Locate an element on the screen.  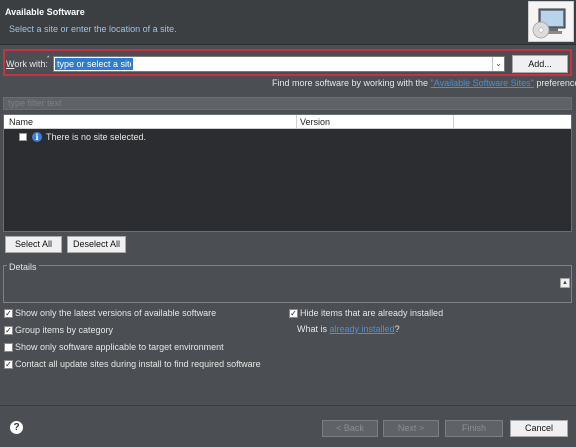
table-header: Name Version is located at coordinates (287, 122).